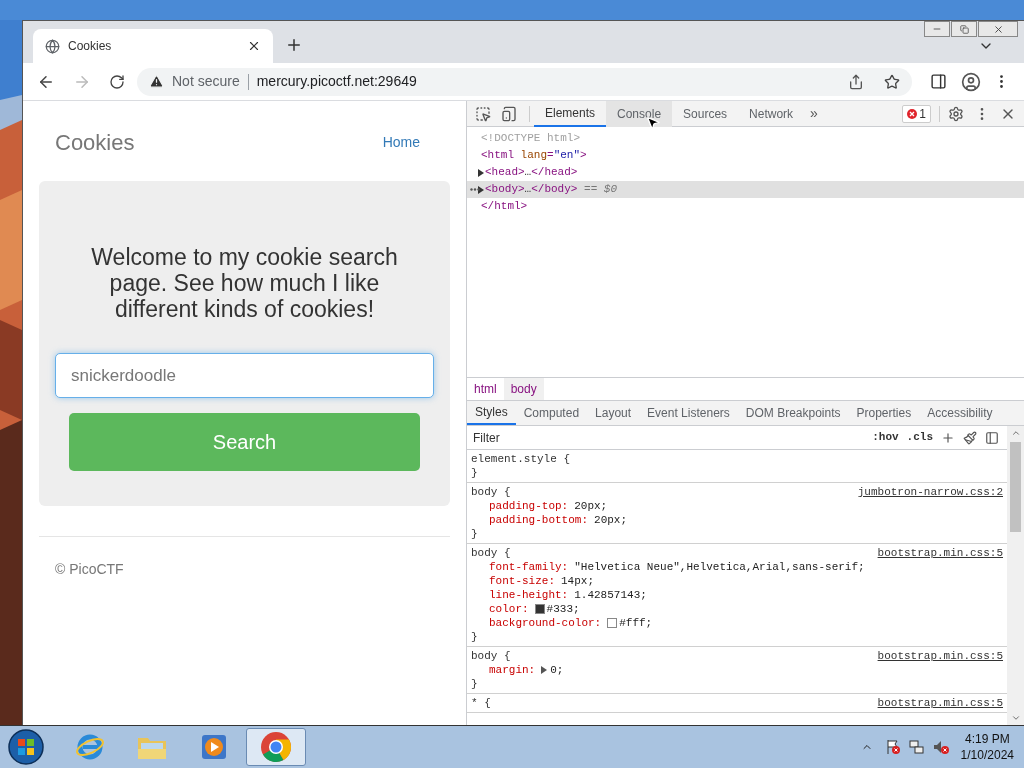 This screenshot has height=768, width=1024. What do you see at coordinates (401, 142) in the screenshot?
I see `nav-link: Home` at bounding box center [401, 142].